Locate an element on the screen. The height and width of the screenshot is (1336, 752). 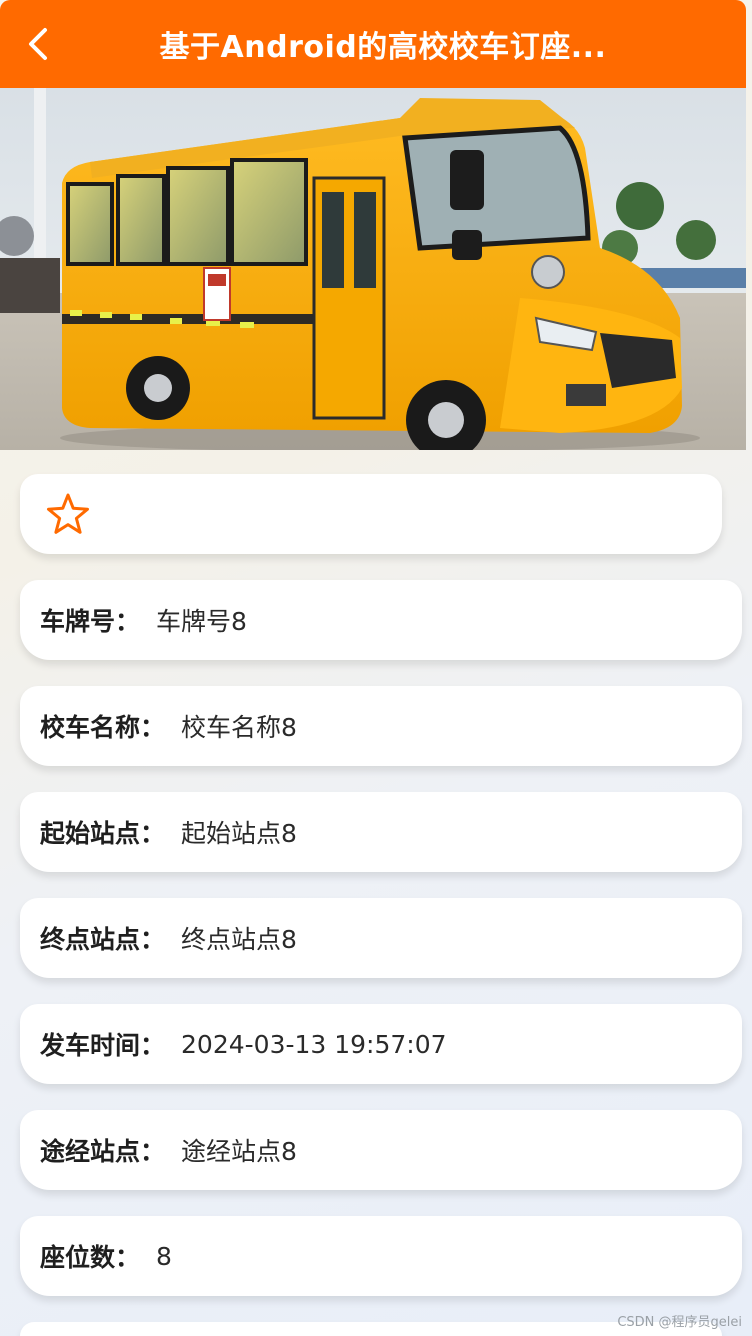
chevron-left-icon is located at coordinates (38, 44).